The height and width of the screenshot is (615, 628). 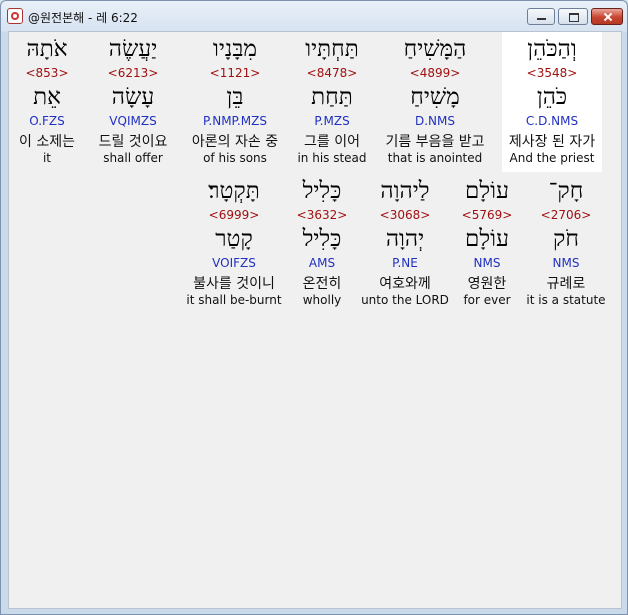 I want to click on hebrew-root: קָטַר, so click(x=234, y=239).